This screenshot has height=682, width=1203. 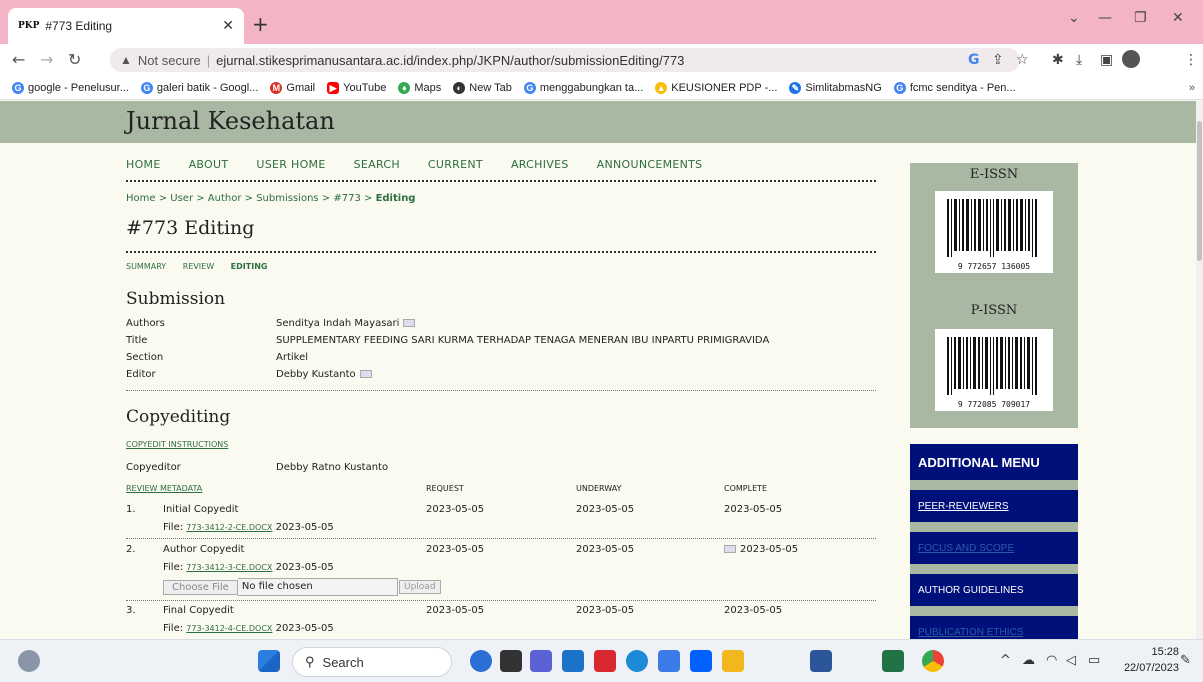 What do you see at coordinates (482, 87) in the screenshot?
I see `bookmark-item: ◐ New Tab` at bounding box center [482, 87].